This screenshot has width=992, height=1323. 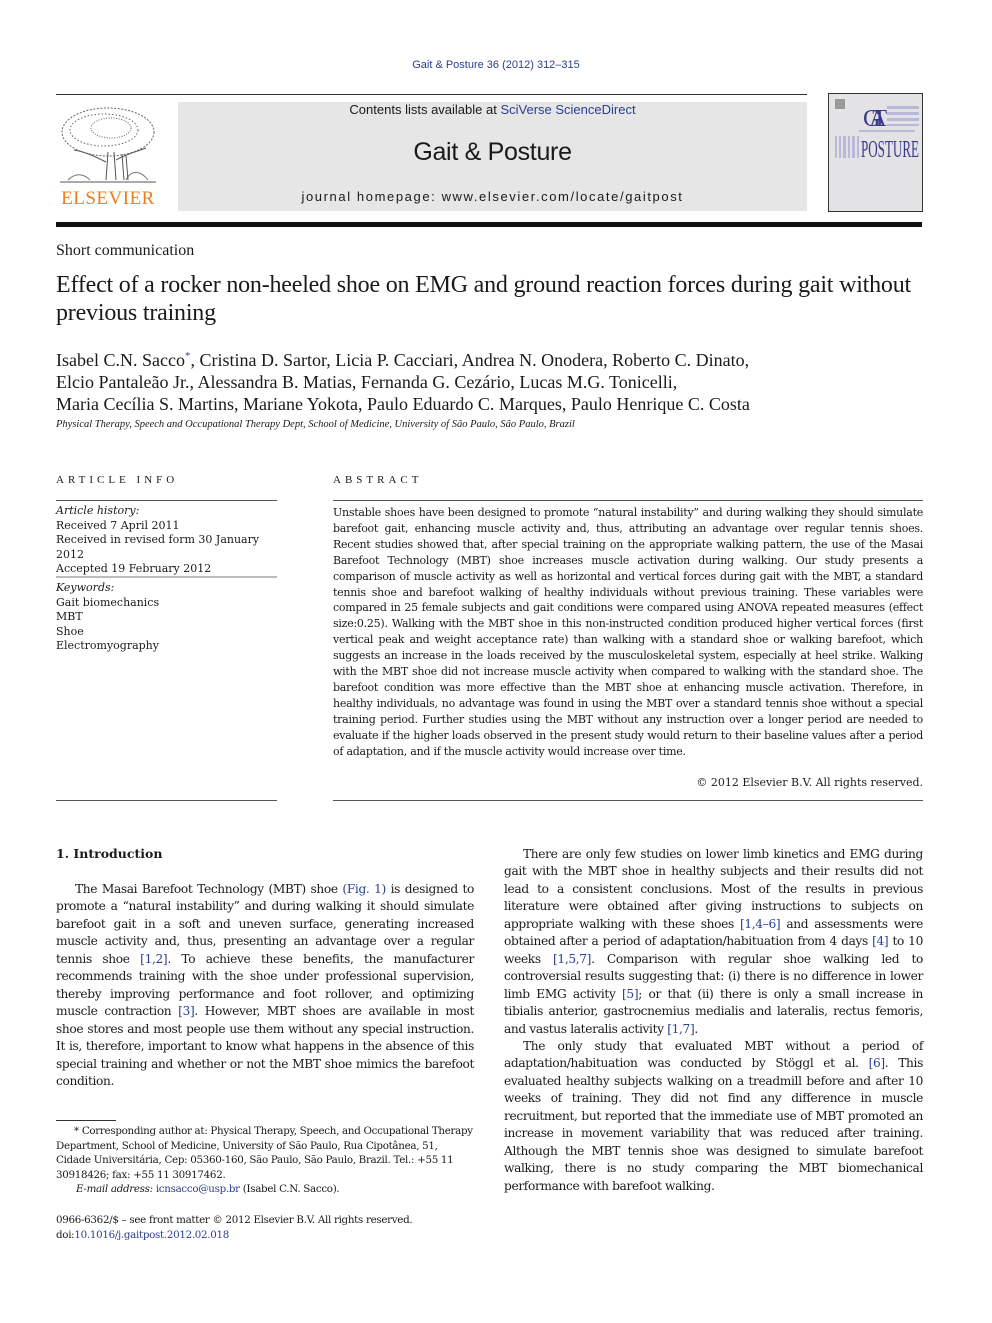 I want to click on article-info-bottom-rule, so click(x=166, y=800).